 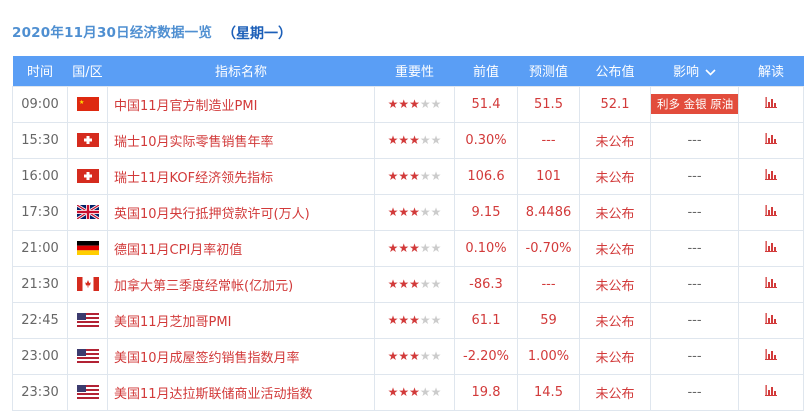 I want to click on time-cell: 15:30, so click(x=40, y=140).